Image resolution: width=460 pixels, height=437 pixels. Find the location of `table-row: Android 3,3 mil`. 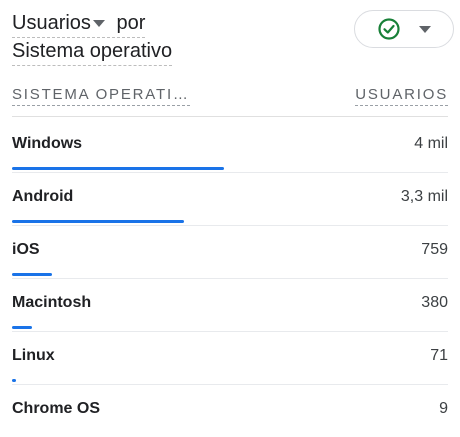

table-row: Android 3,3 mil is located at coordinates (230, 199).